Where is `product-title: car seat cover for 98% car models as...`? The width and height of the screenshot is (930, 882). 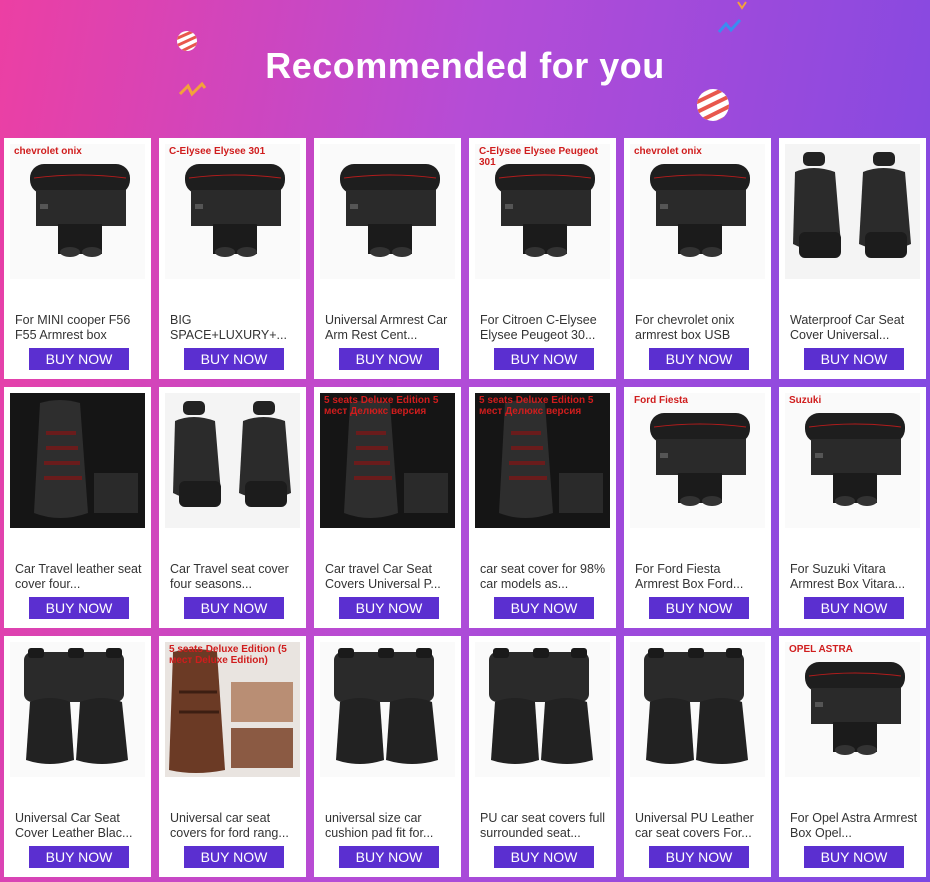
product-title: car seat cover for 98% car models as... is located at coordinates (544, 577).